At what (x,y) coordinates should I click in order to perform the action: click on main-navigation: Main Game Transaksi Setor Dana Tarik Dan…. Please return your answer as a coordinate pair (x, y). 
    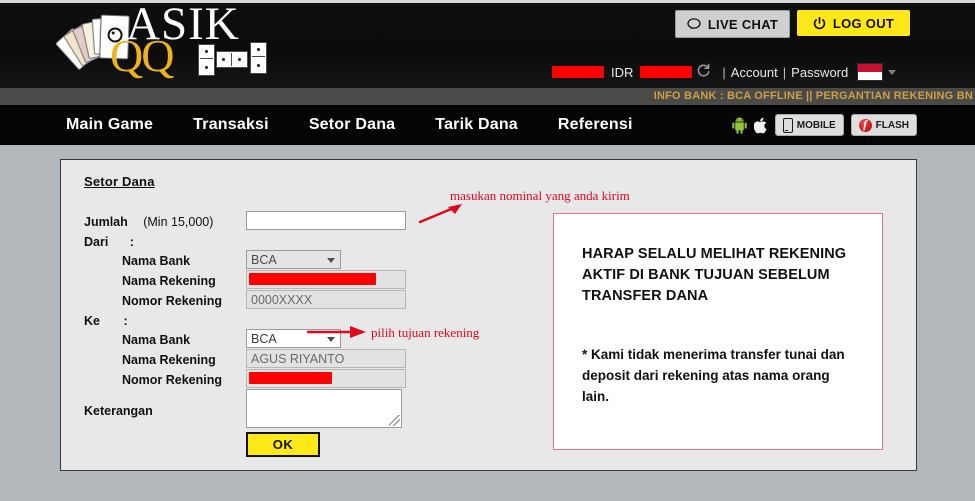
    Looking at the image, I should click on (487, 125).